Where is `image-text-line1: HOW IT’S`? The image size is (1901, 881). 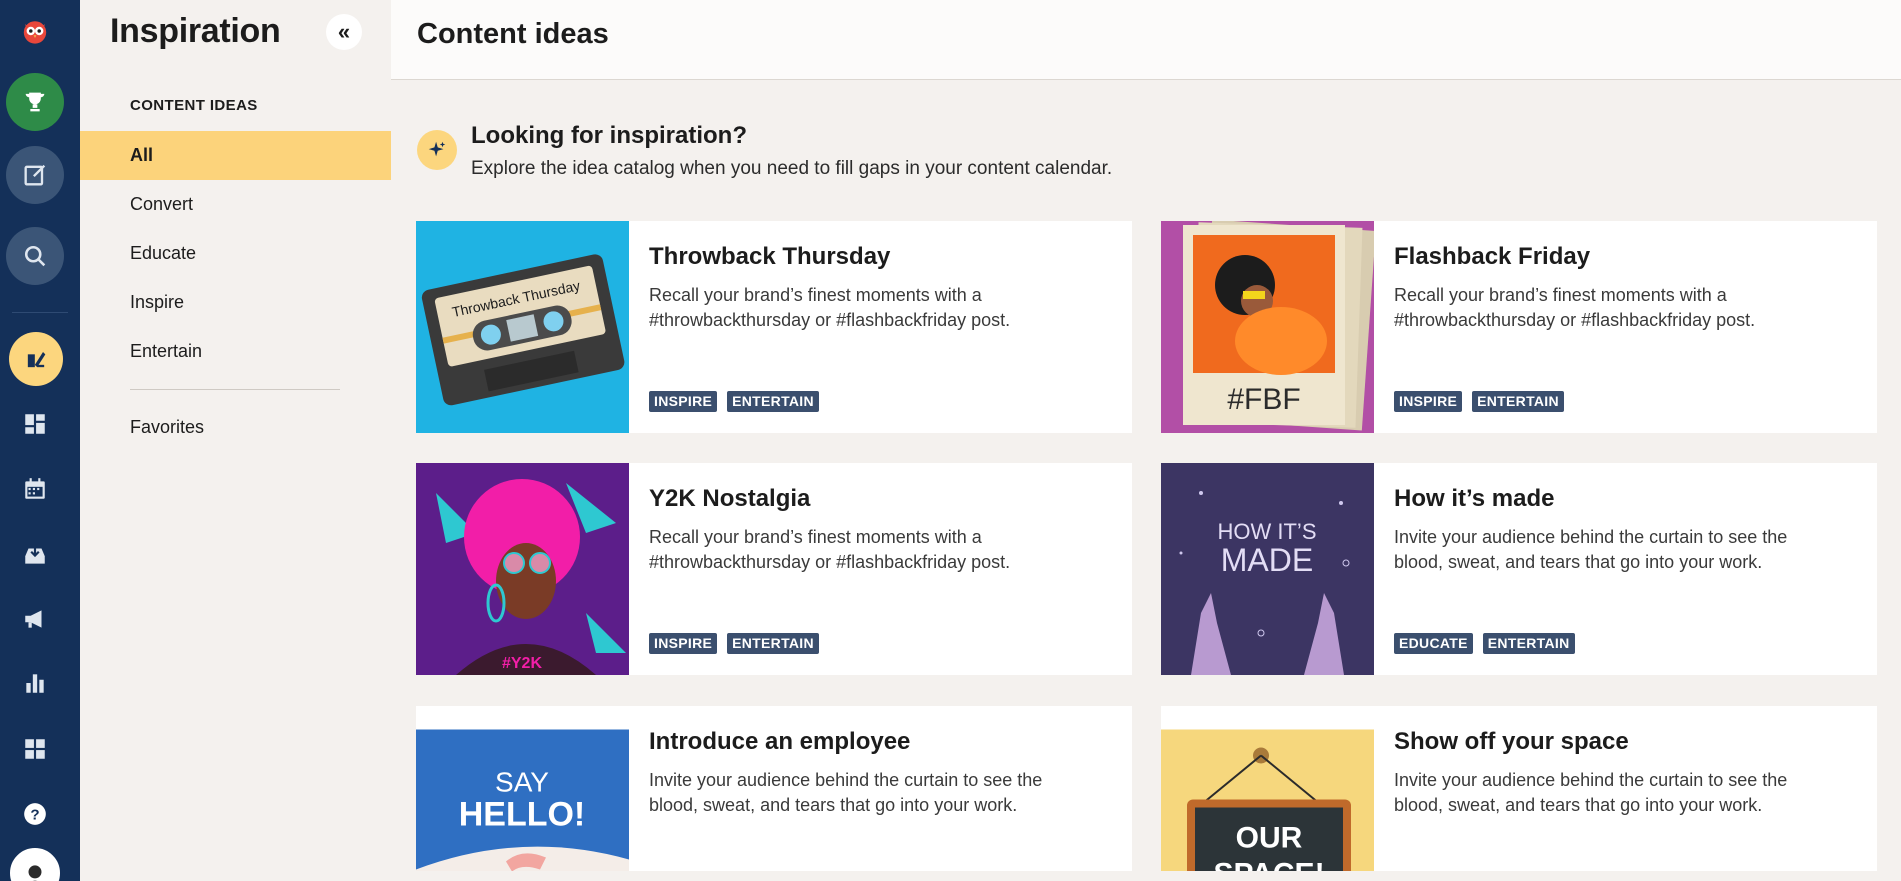
image-text-line1: HOW IT’S is located at coordinates (1267, 531).